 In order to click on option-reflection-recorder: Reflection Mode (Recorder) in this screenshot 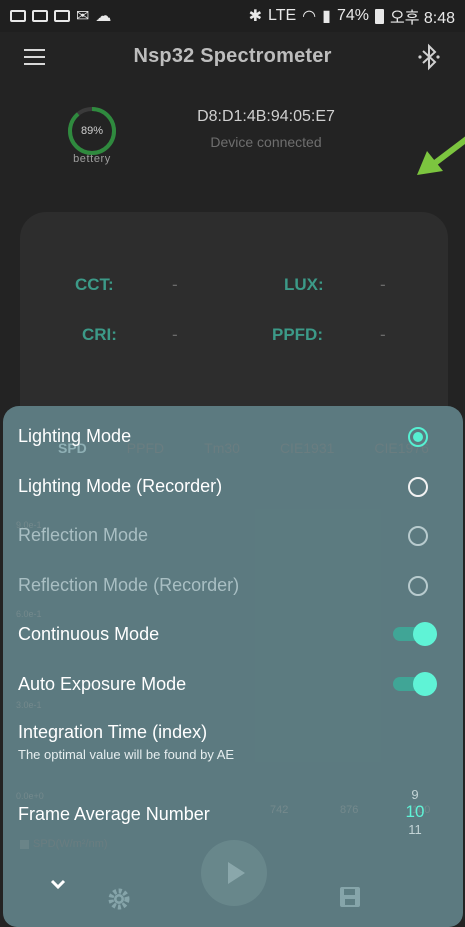, I will do `click(128, 585)`.